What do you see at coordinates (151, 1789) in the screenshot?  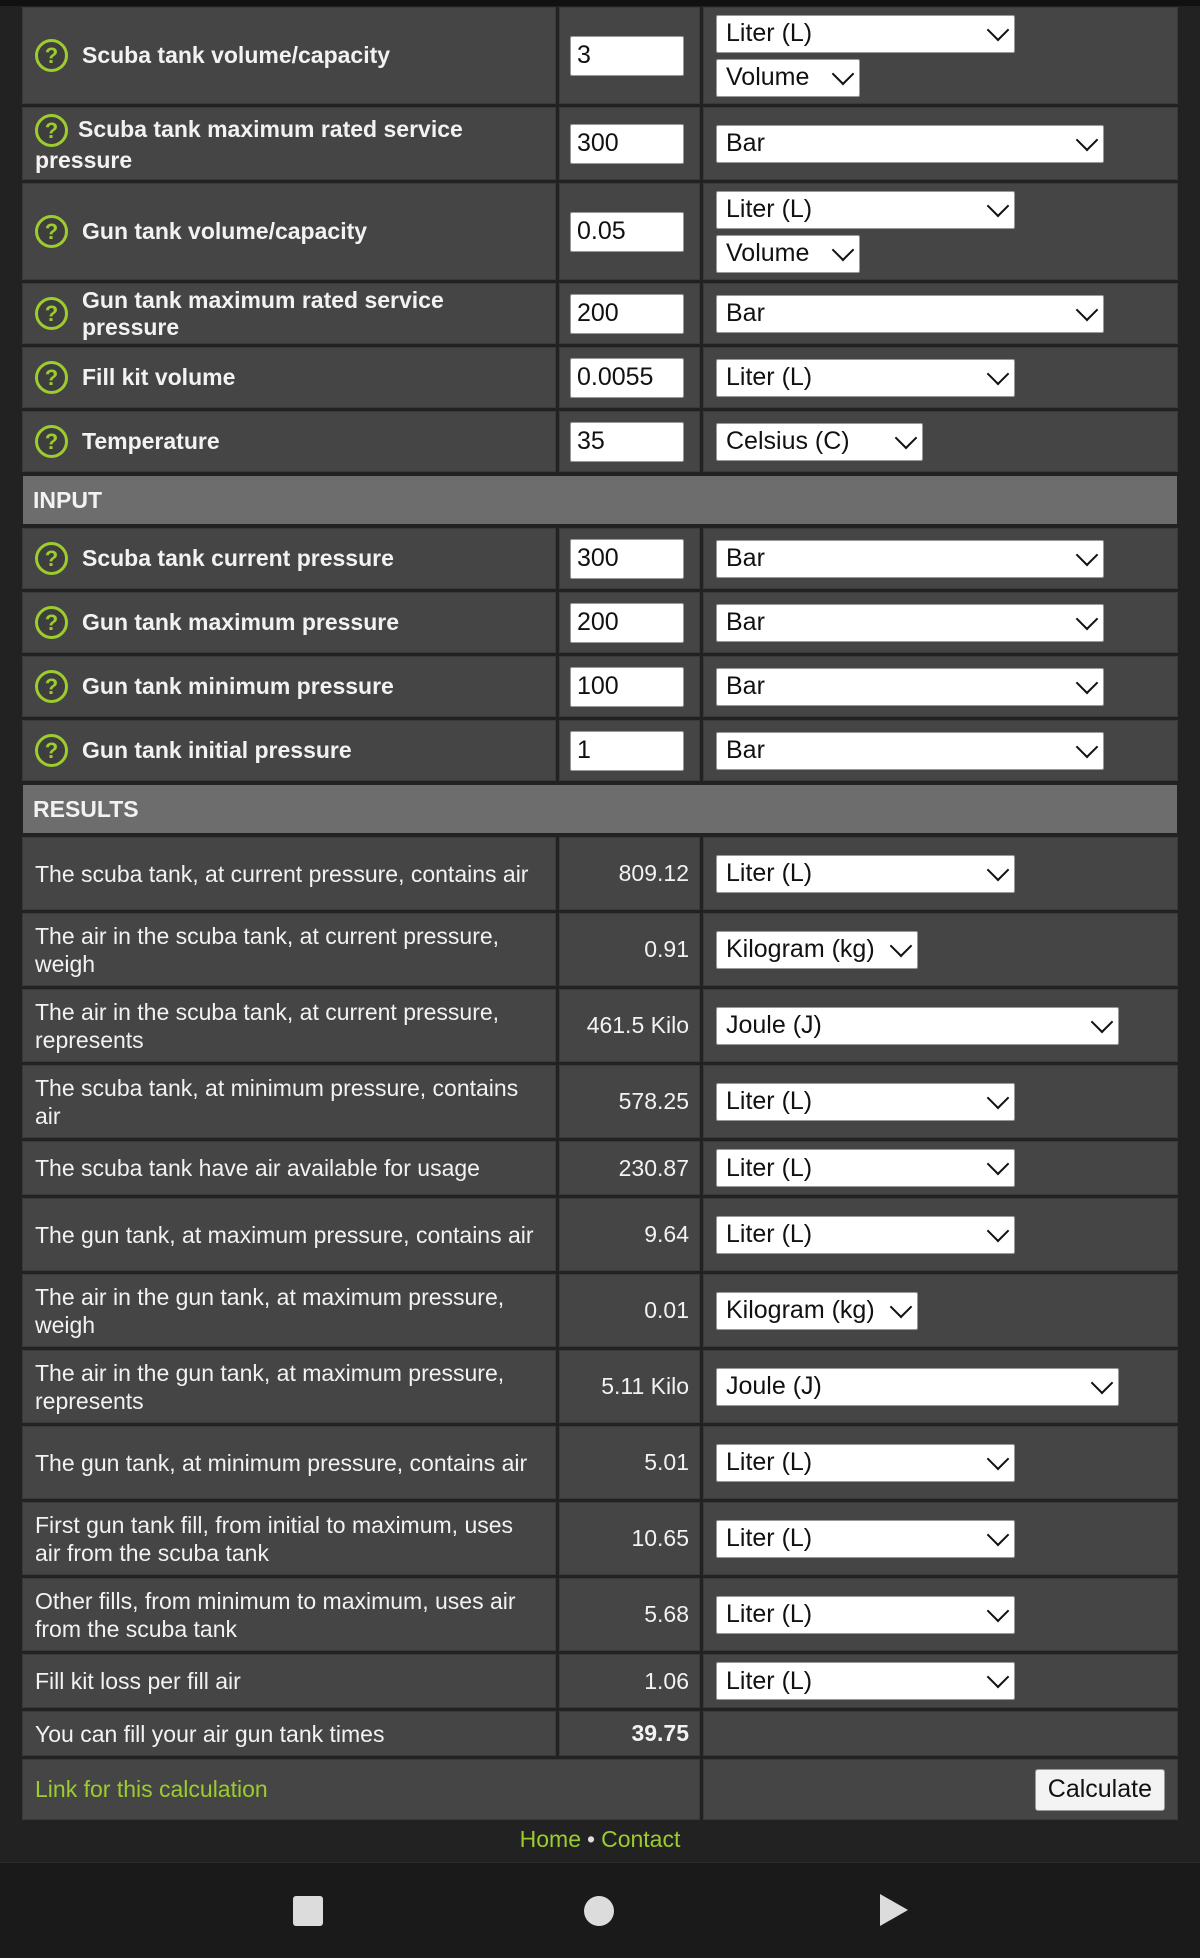 I see `calculation-link: Link for this calculation` at bounding box center [151, 1789].